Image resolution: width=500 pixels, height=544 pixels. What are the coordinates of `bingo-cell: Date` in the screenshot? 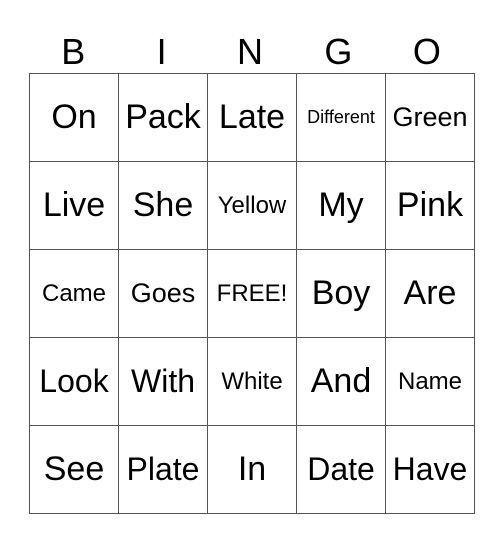 It's located at (341, 469).